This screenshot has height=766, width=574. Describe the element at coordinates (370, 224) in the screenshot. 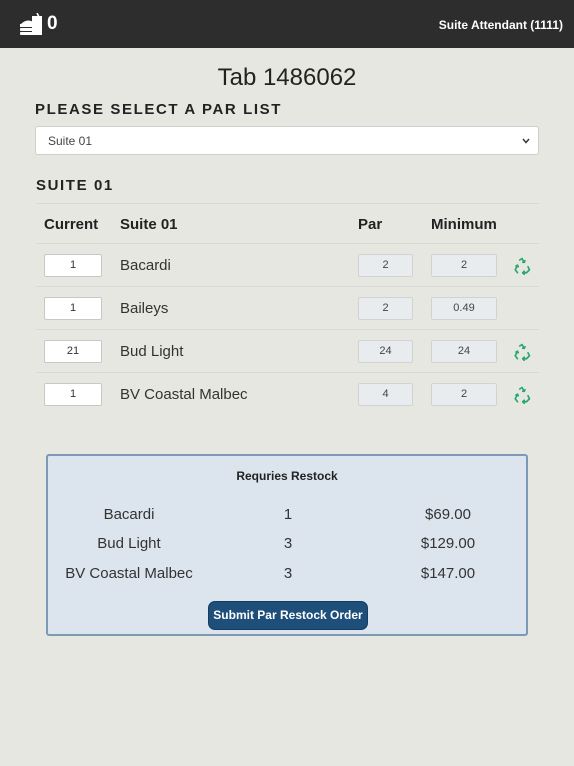

I see `column-header-par: Par` at that location.